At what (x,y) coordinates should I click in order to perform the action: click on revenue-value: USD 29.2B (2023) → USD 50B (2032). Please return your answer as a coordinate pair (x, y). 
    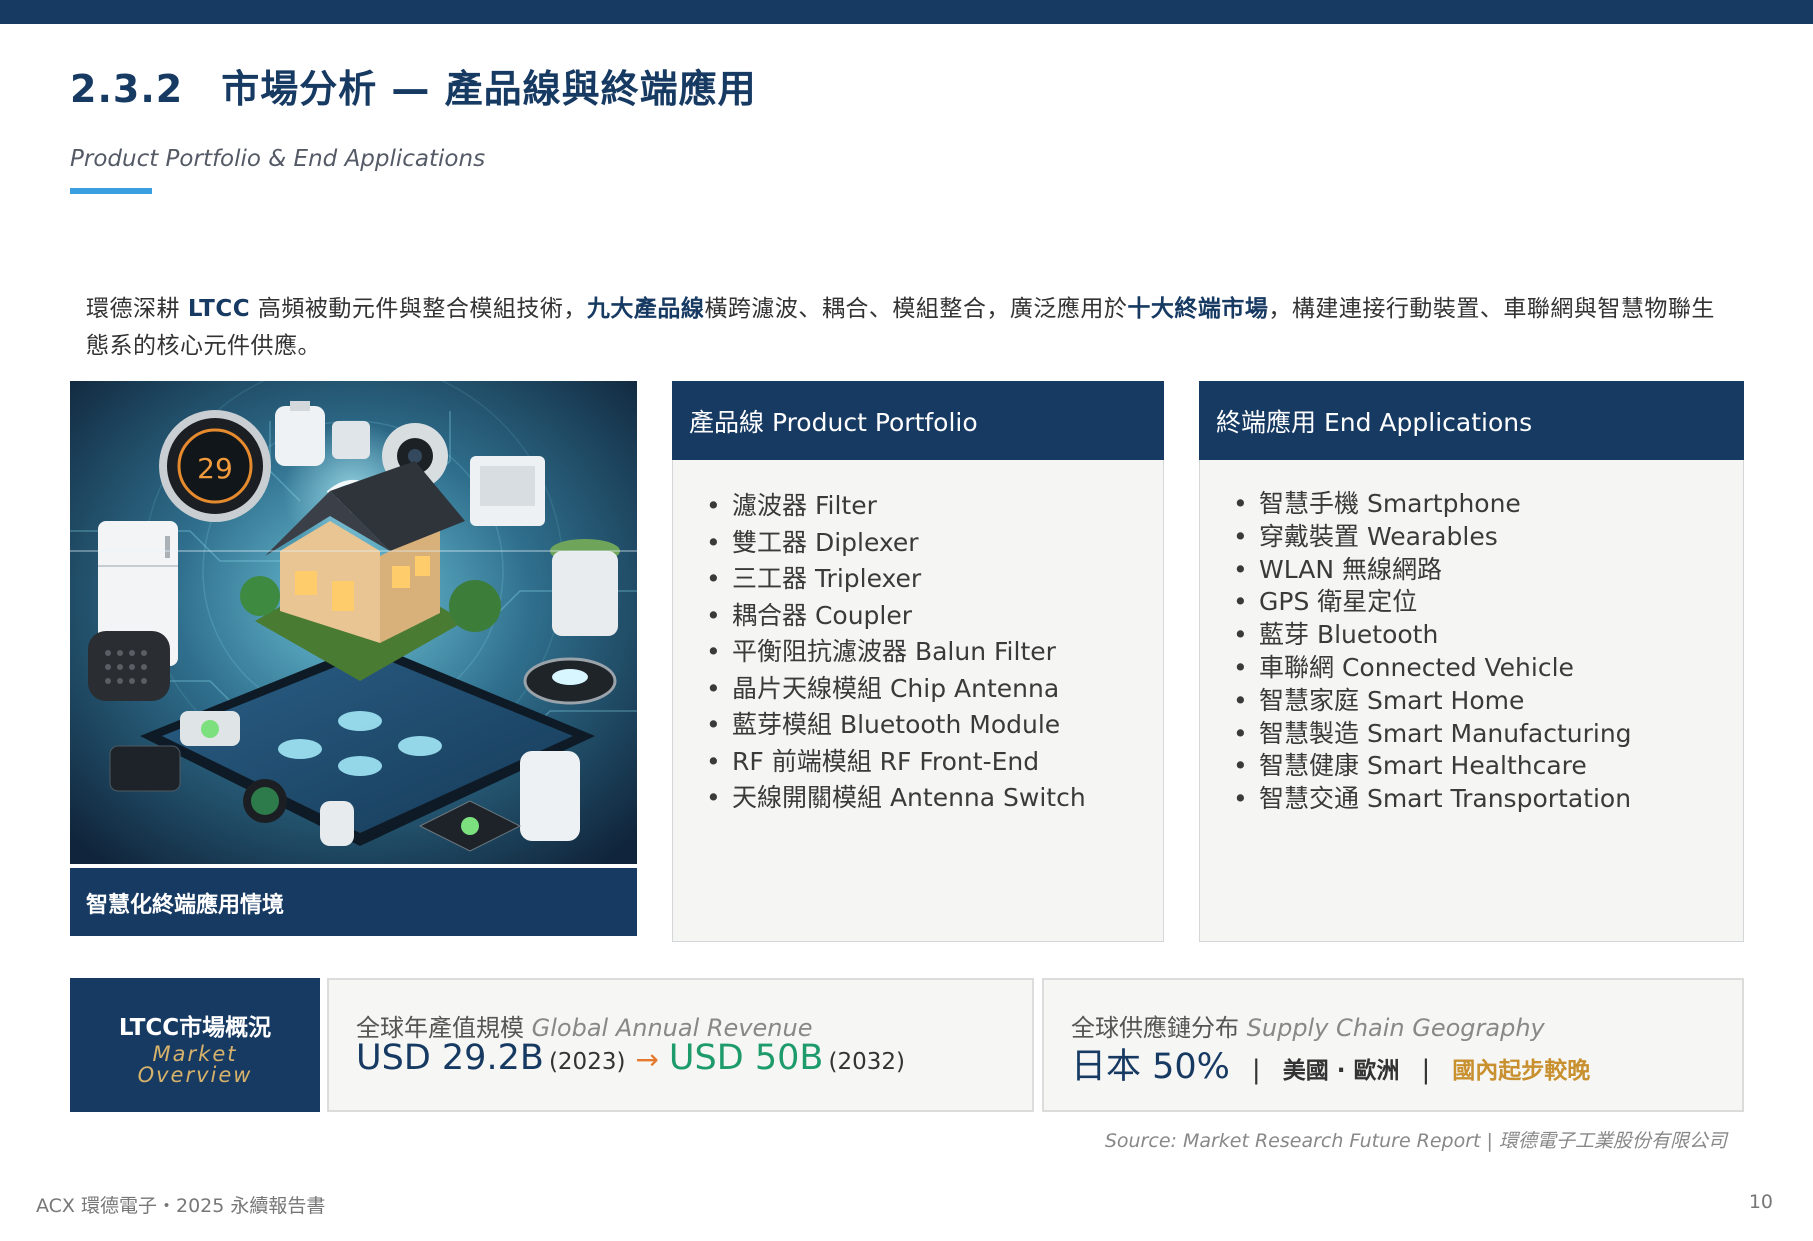
    Looking at the image, I should click on (630, 1058).